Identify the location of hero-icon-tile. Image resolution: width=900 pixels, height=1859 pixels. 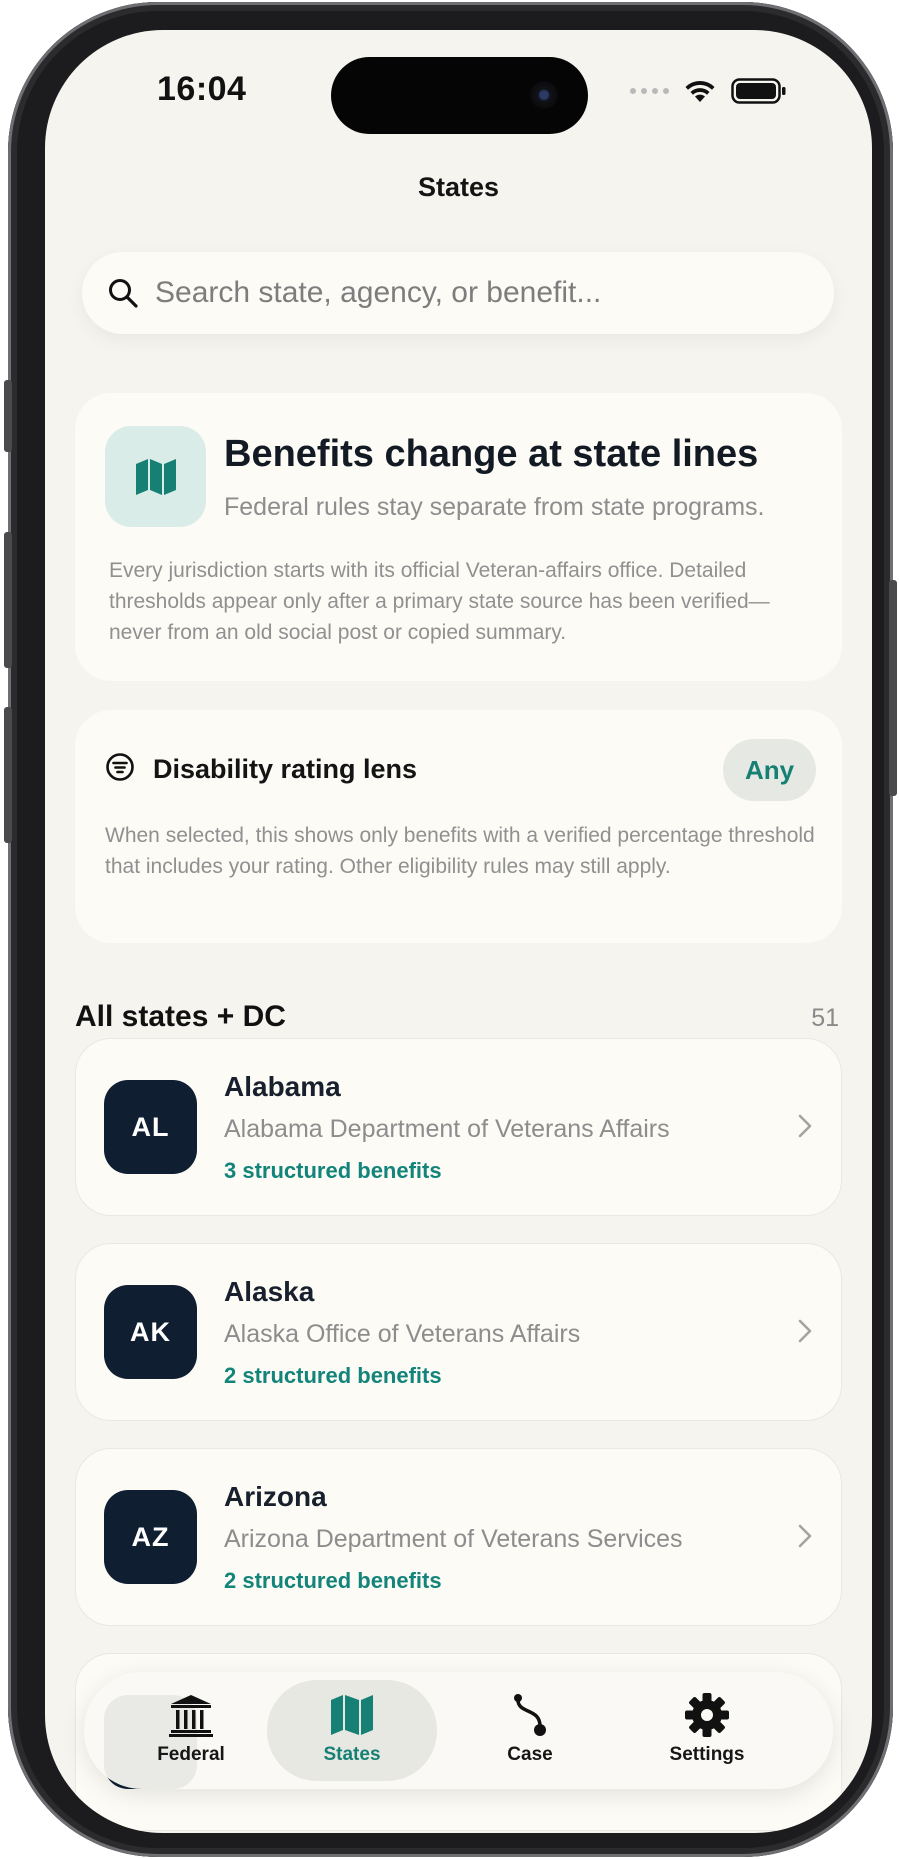
(155, 476).